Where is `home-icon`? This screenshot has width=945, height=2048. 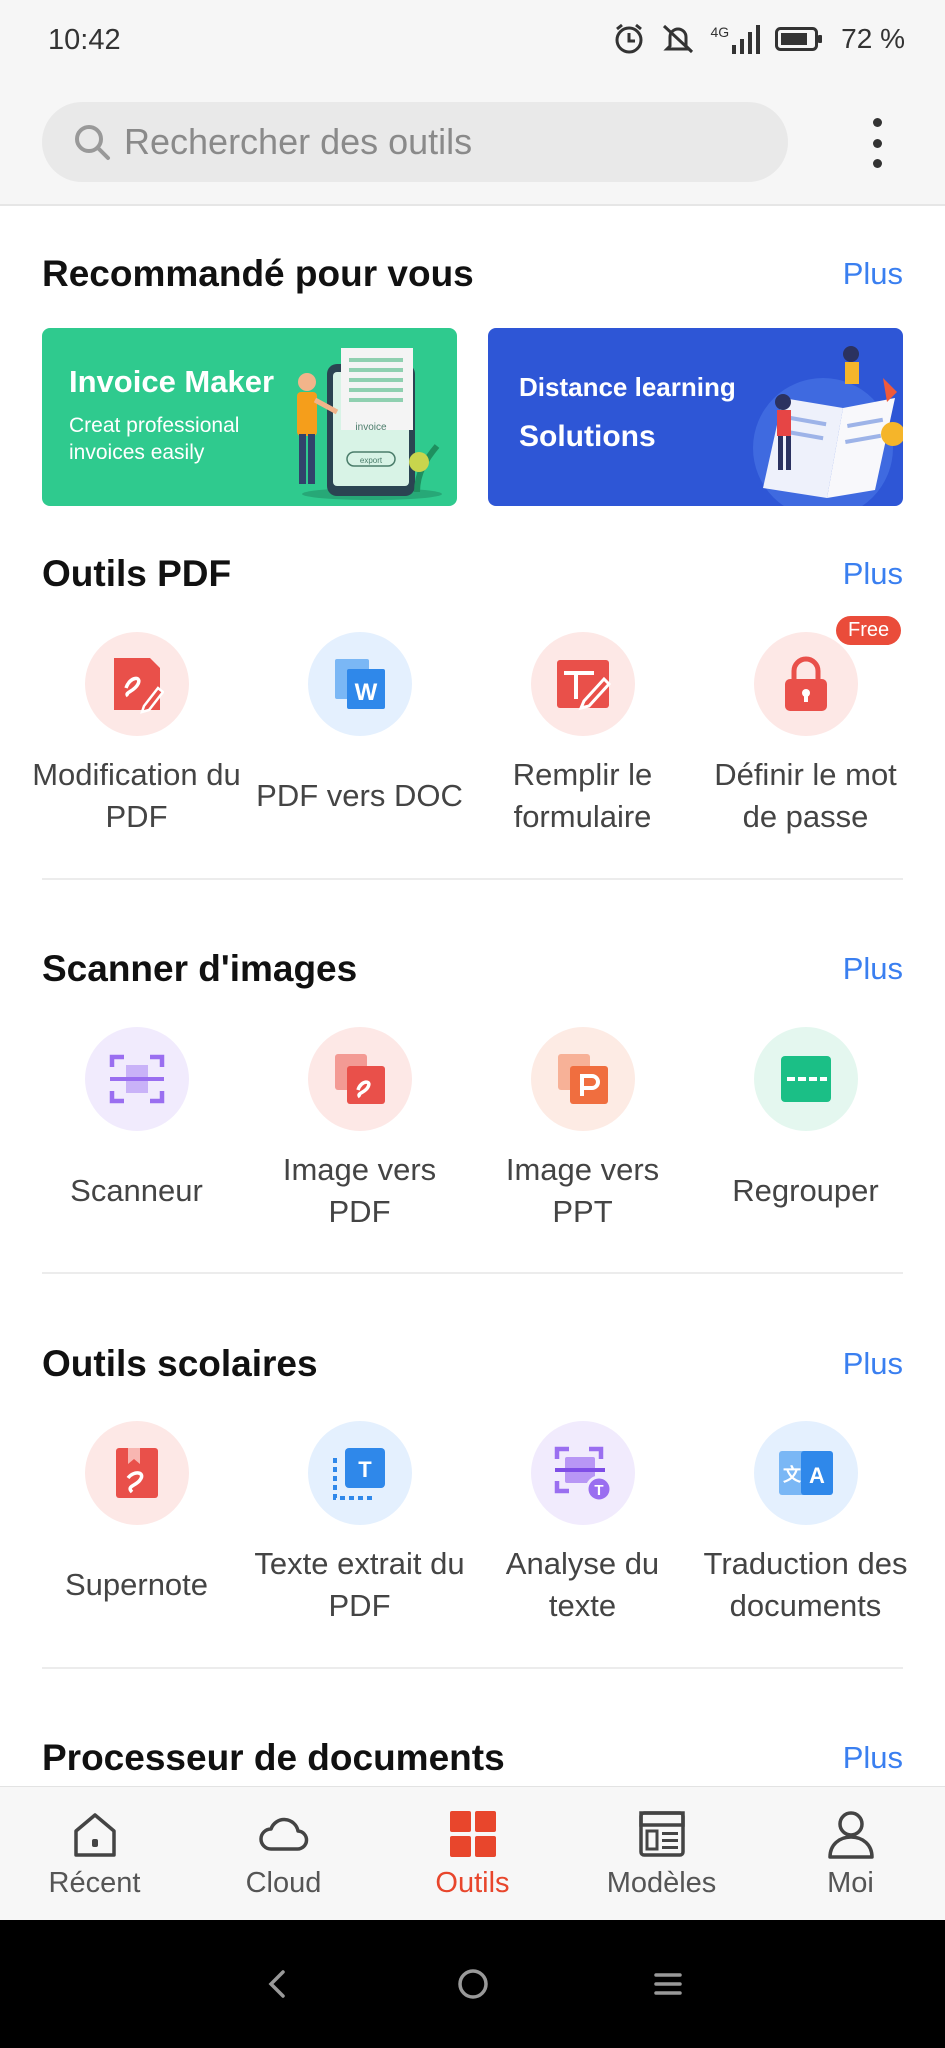 home-icon is located at coordinates (94, 1835).